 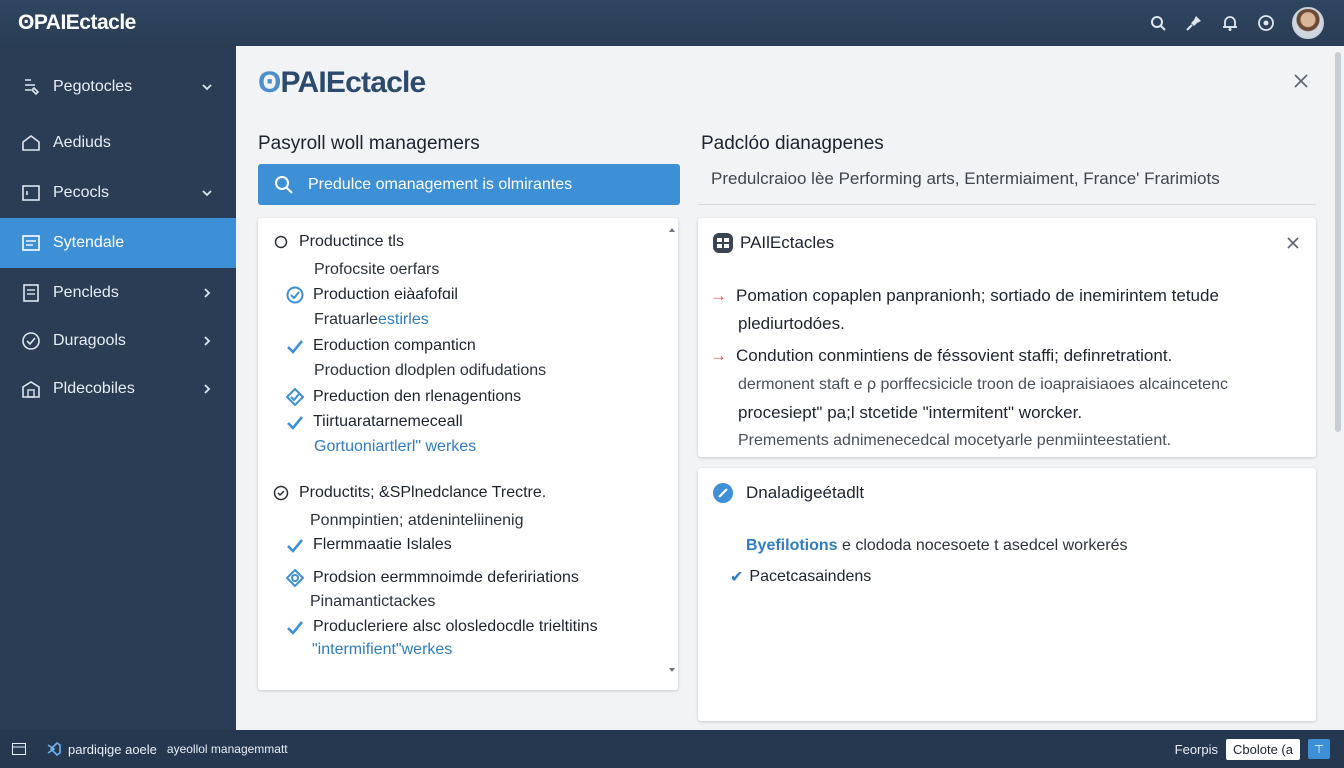 What do you see at coordinates (737, 577) in the screenshot?
I see `check-icon: ✔` at bounding box center [737, 577].